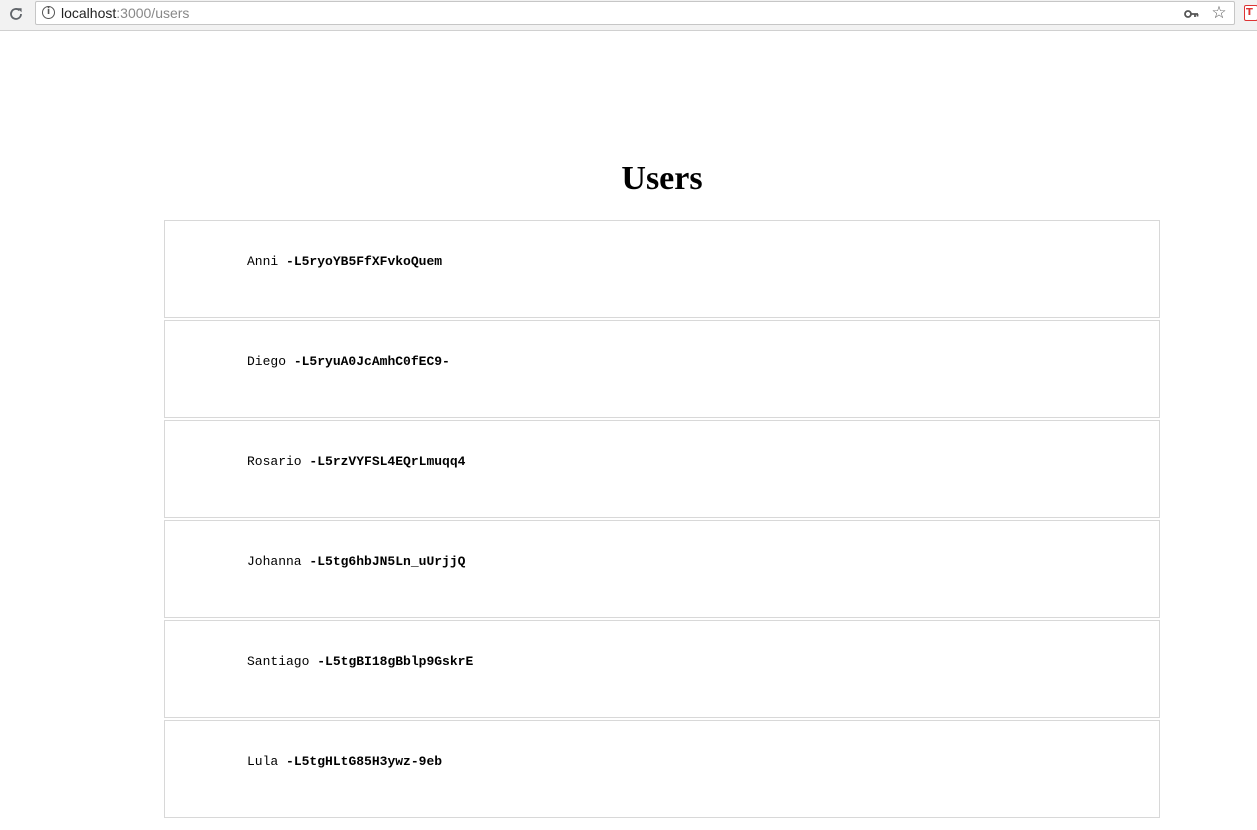  Describe the element at coordinates (267, 361) in the screenshot. I see `user-name: Diego` at that location.